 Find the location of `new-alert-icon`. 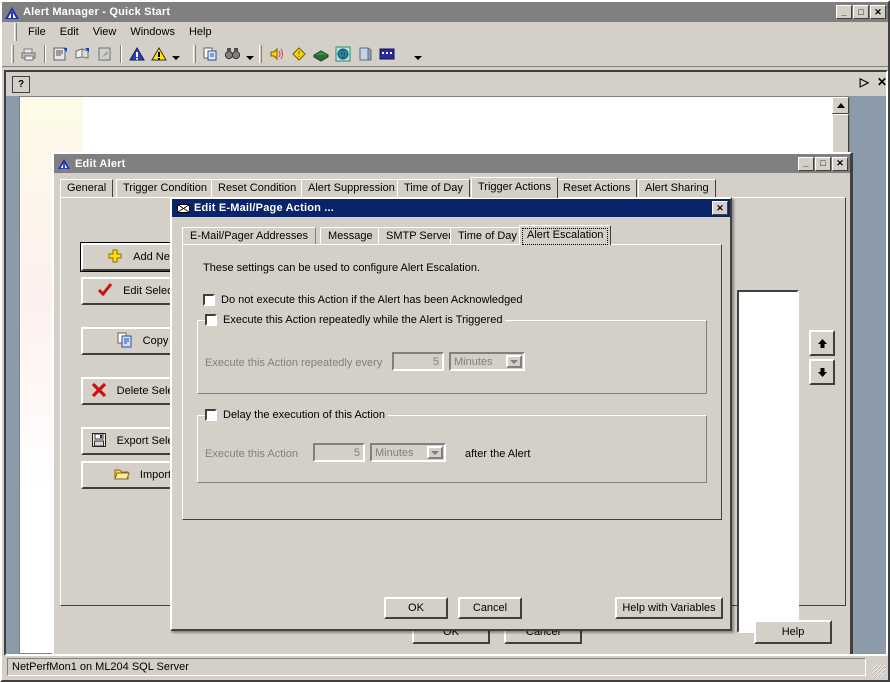

new-alert-icon is located at coordinates (105, 53).